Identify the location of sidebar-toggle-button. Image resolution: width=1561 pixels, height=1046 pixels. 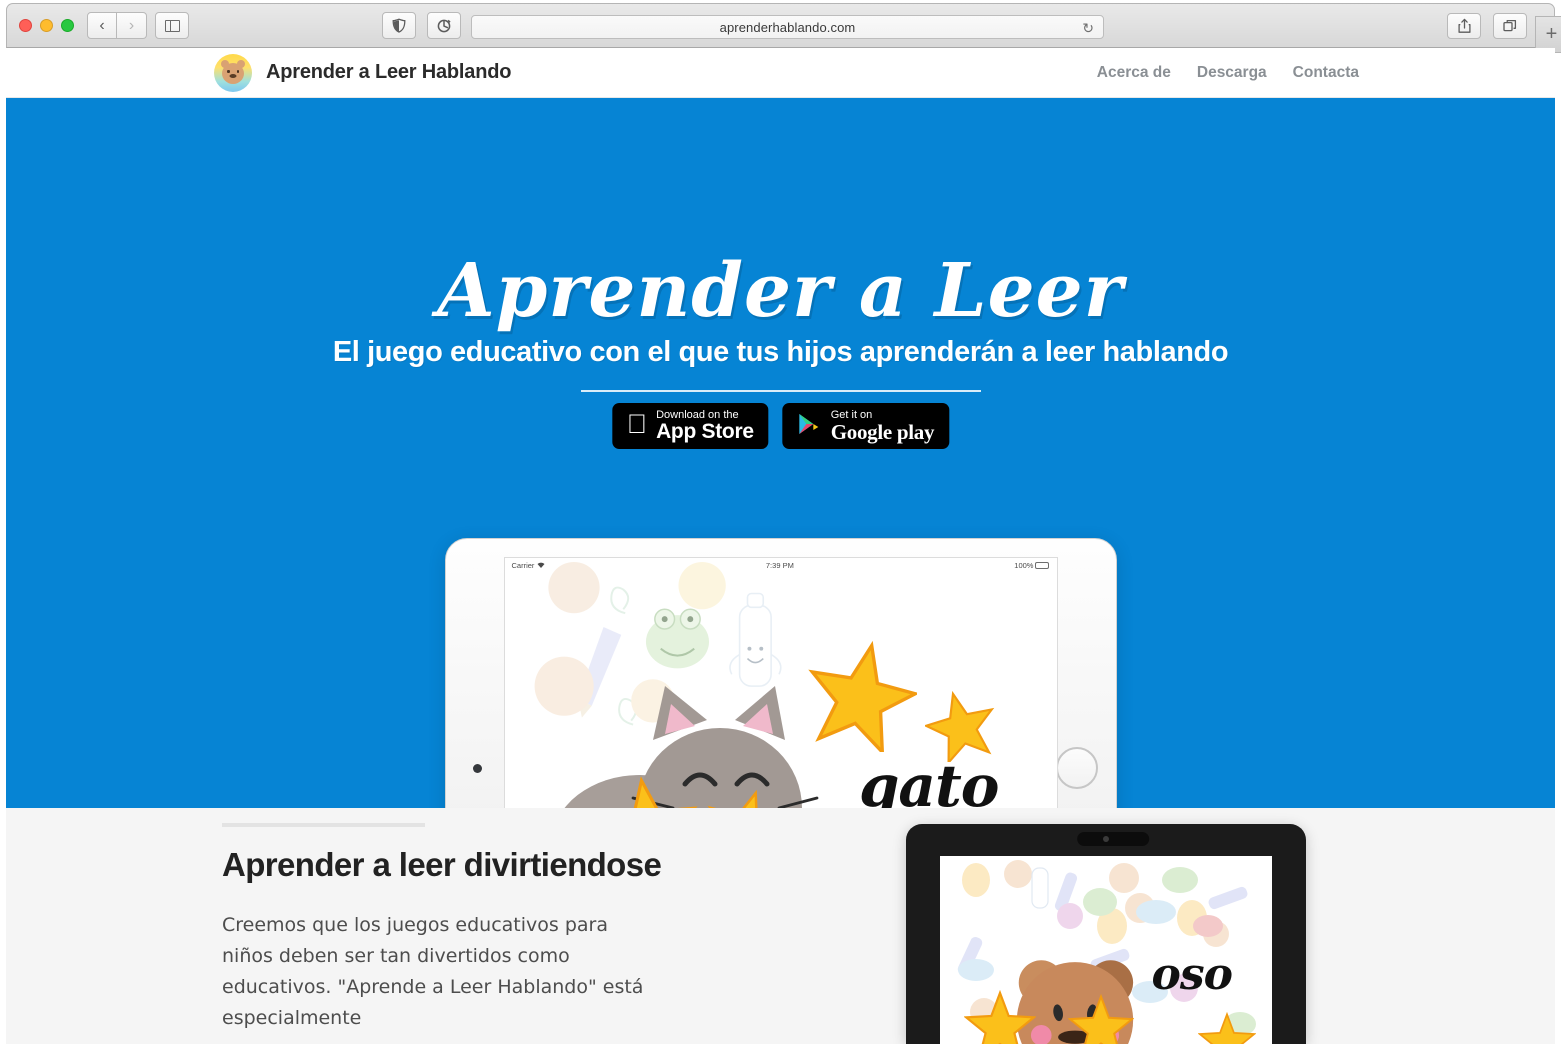
(172, 25).